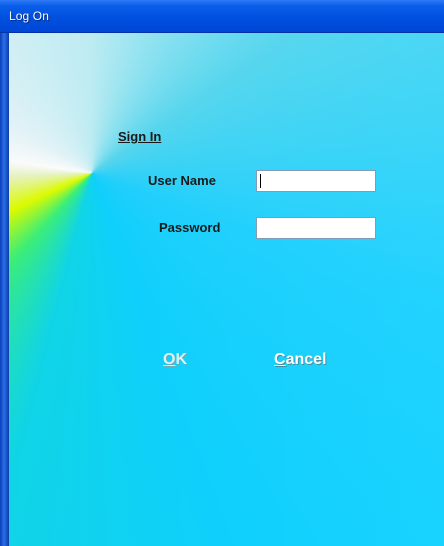 Image resolution: width=444 pixels, height=546 pixels. I want to click on ok-accelerator: O, so click(169, 359).